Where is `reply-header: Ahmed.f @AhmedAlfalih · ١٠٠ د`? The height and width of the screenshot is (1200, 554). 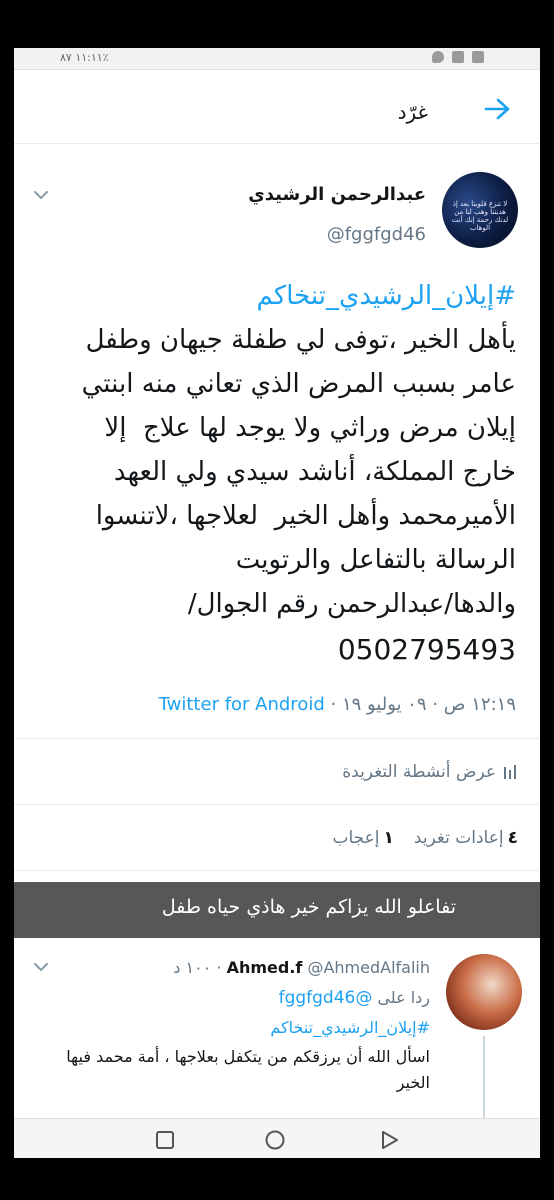 reply-header: Ahmed.f @AhmedAlfalih · ١٠٠ د is located at coordinates (301, 967).